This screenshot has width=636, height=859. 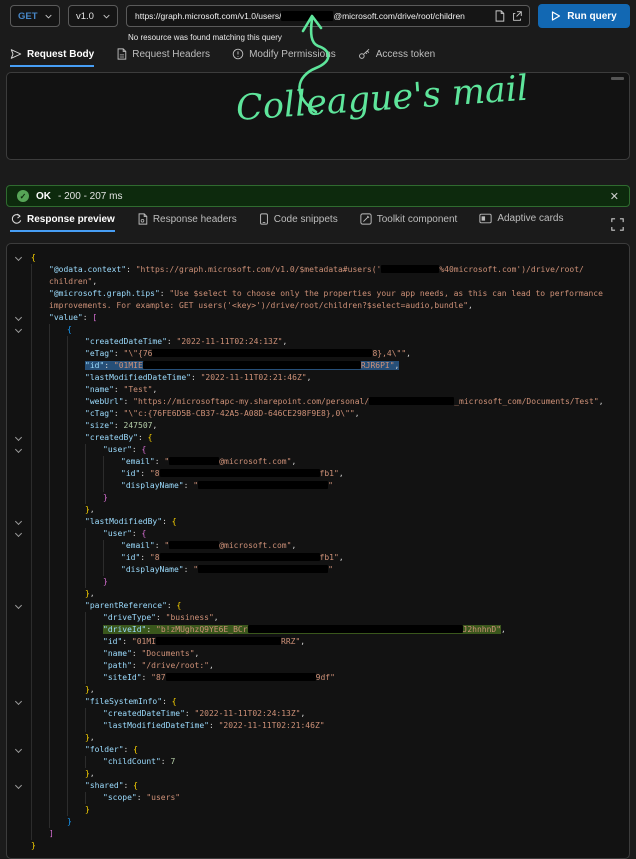 I want to click on tab-response-preview: Response preview, so click(x=62, y=222).